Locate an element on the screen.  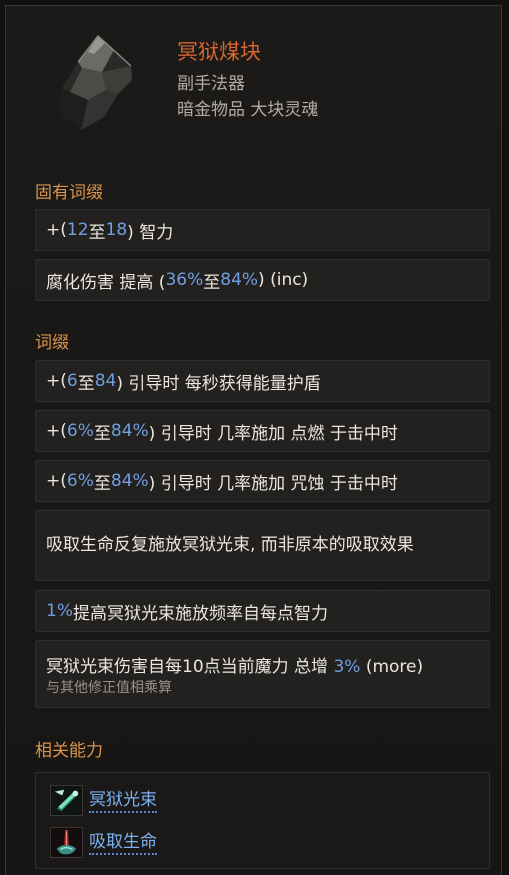
related-section-title: 相关能力 is located at coordinates (69, 751).